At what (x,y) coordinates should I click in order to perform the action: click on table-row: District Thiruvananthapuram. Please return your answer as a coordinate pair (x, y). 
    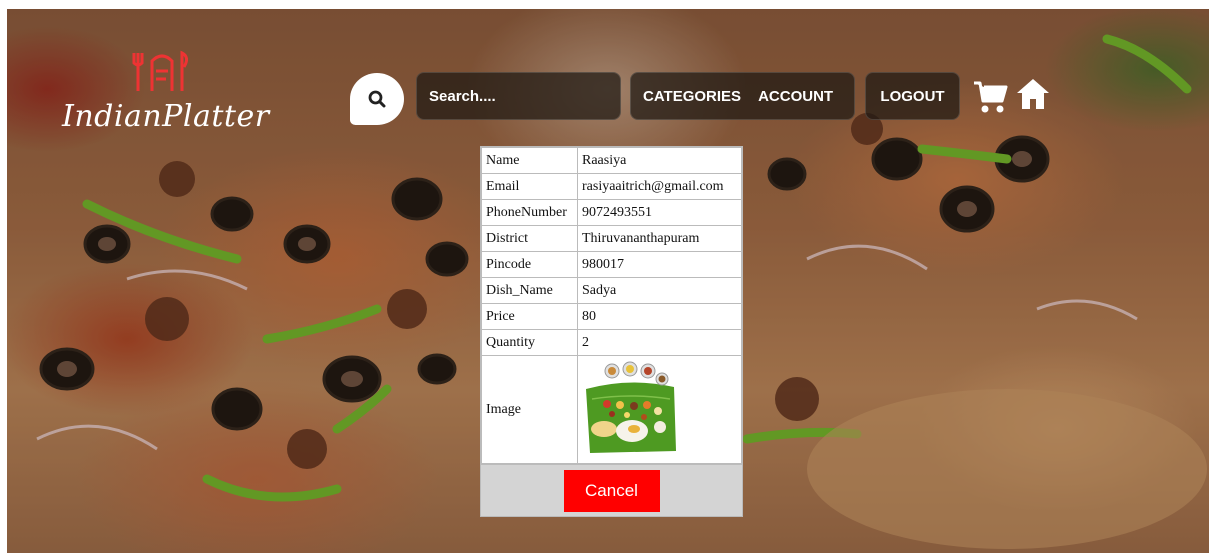
    Looking at the image, I should click on (611, 238).